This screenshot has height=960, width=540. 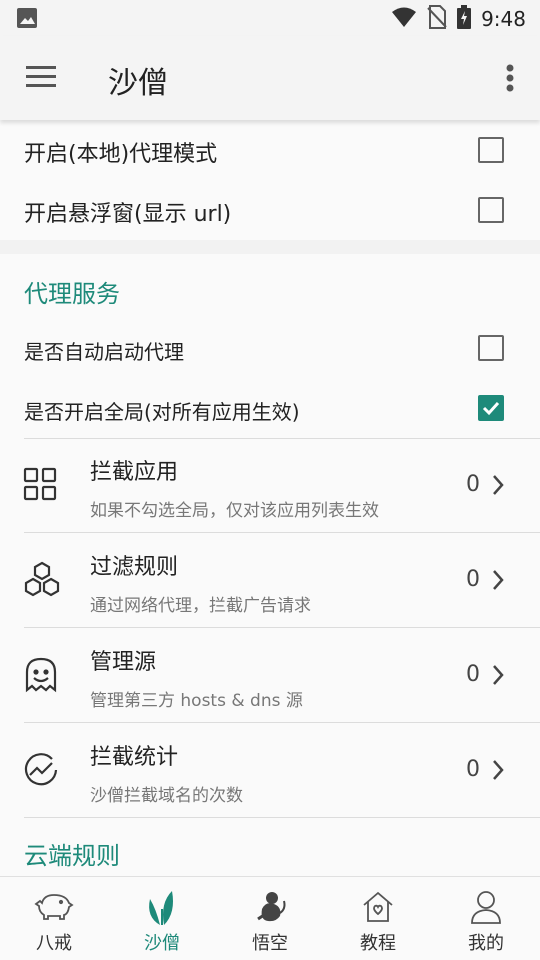 I want to click on global-proxy-checkbox, so click(x=491, y=408).